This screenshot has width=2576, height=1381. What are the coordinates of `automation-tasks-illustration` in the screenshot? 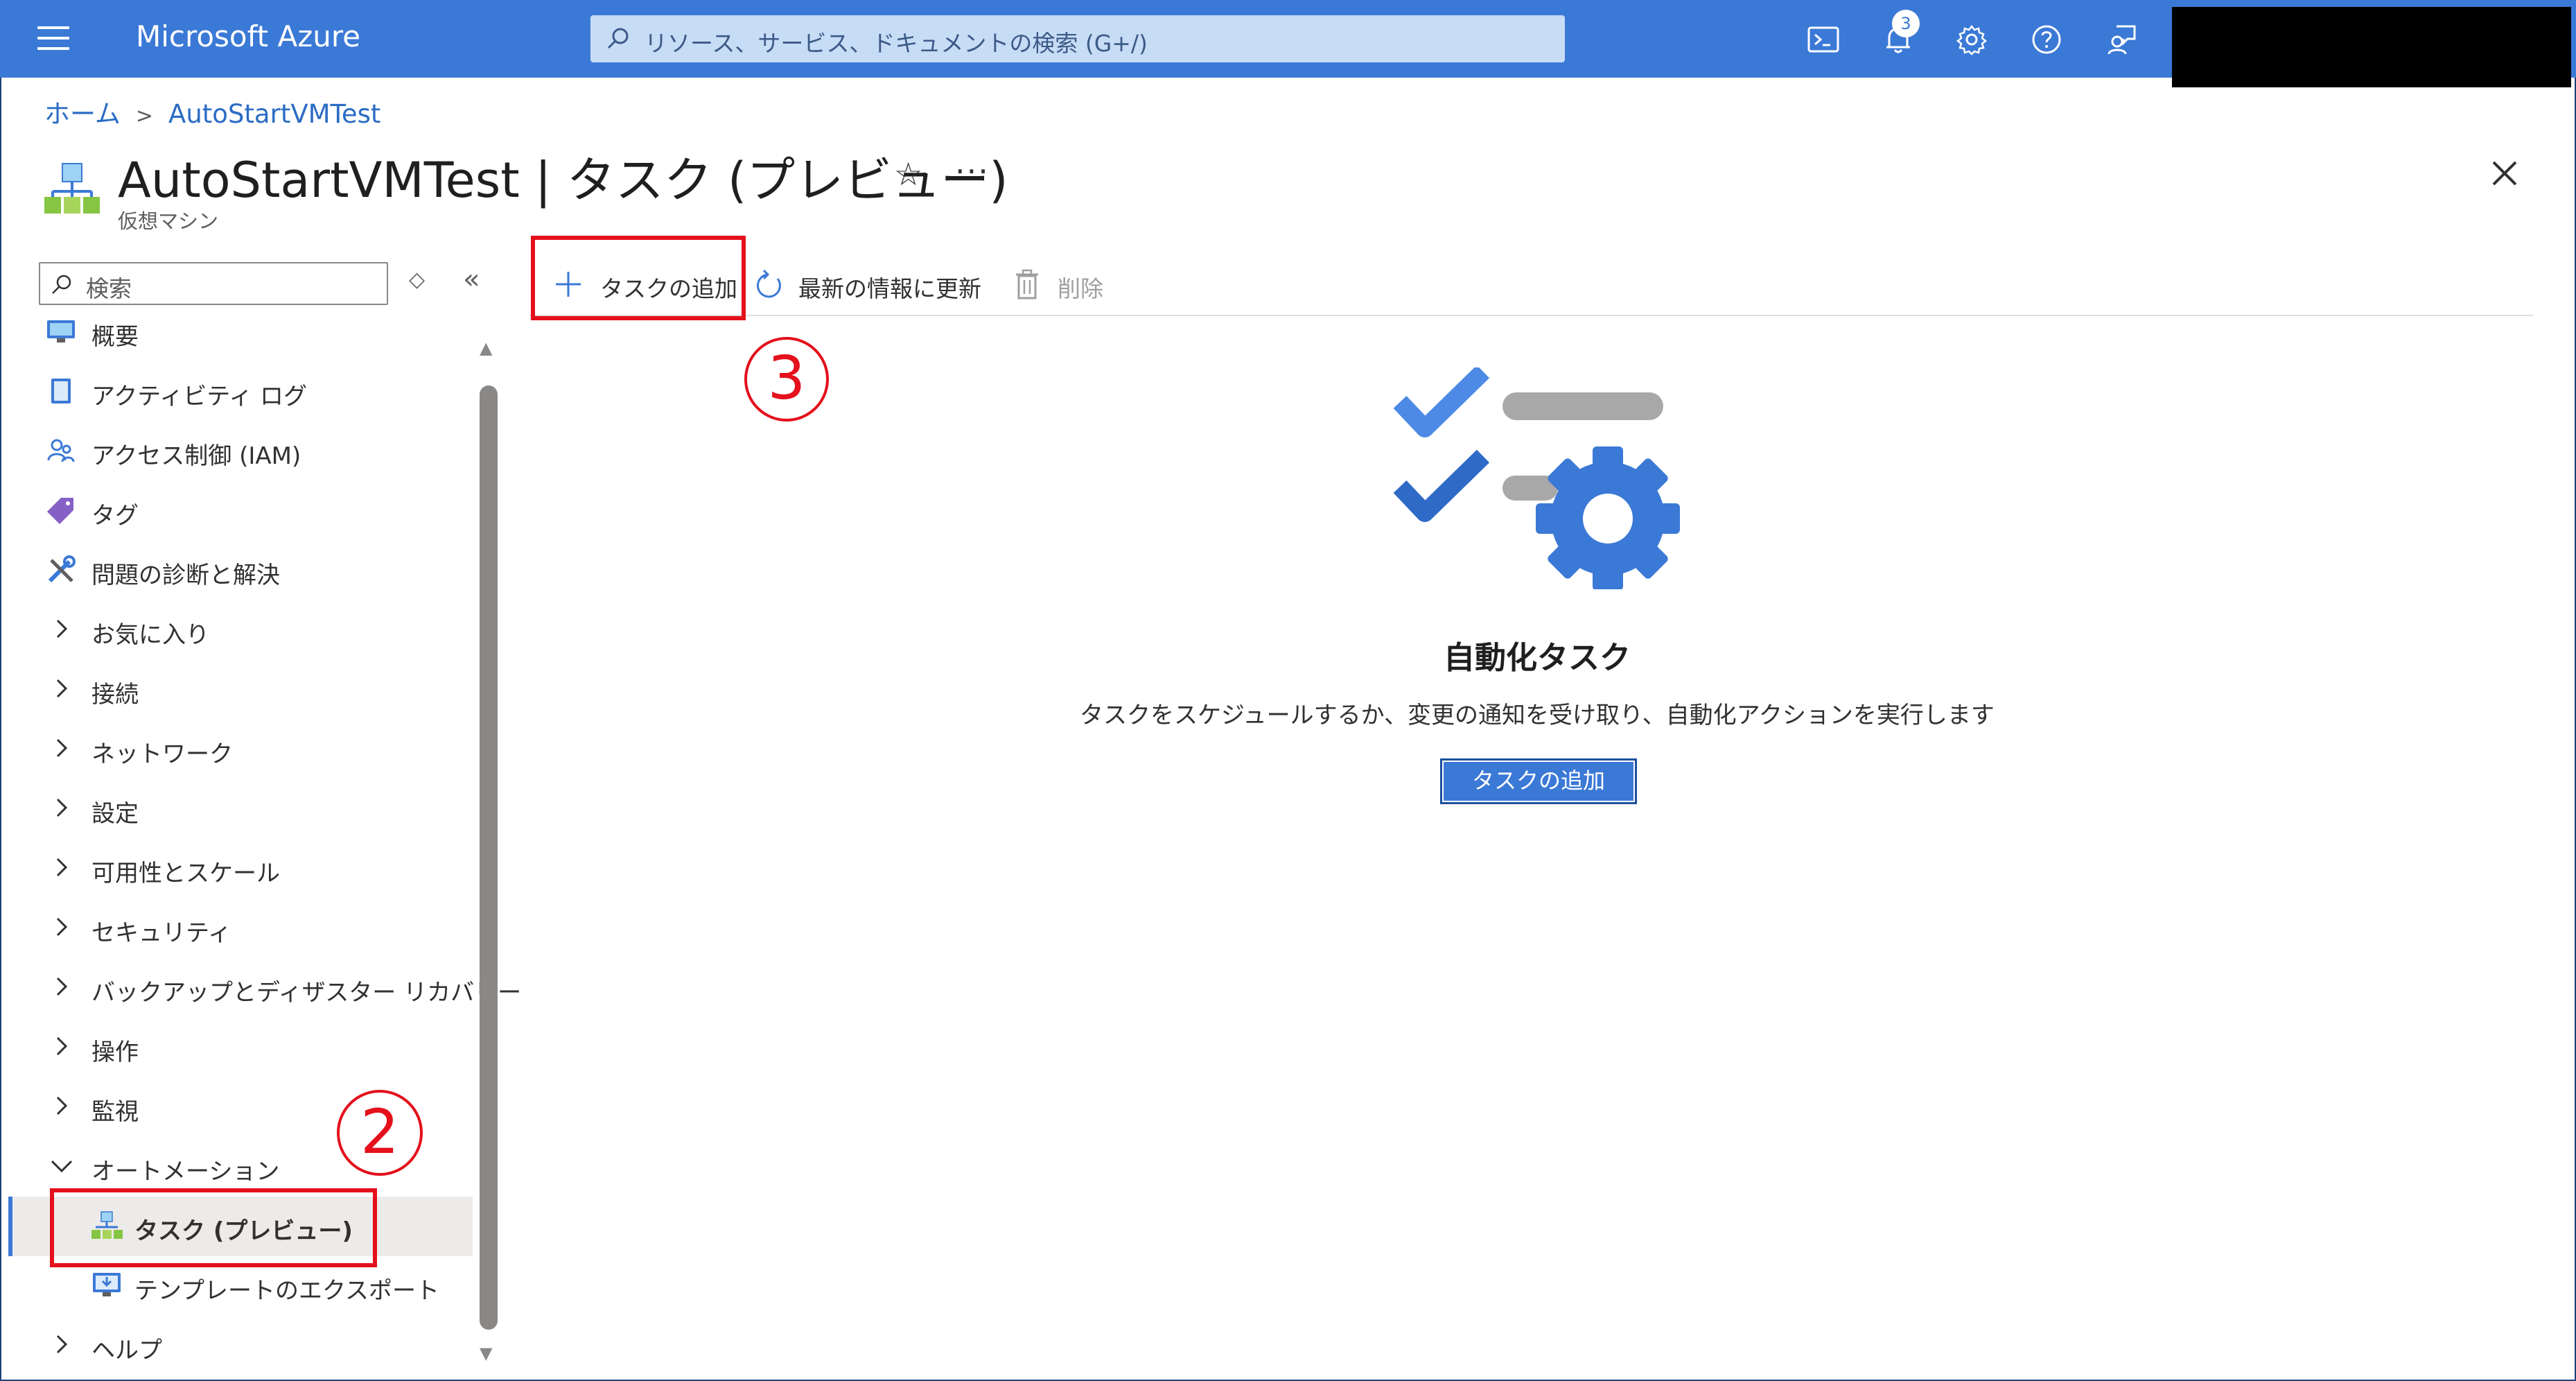 It's located at (1536, 478).